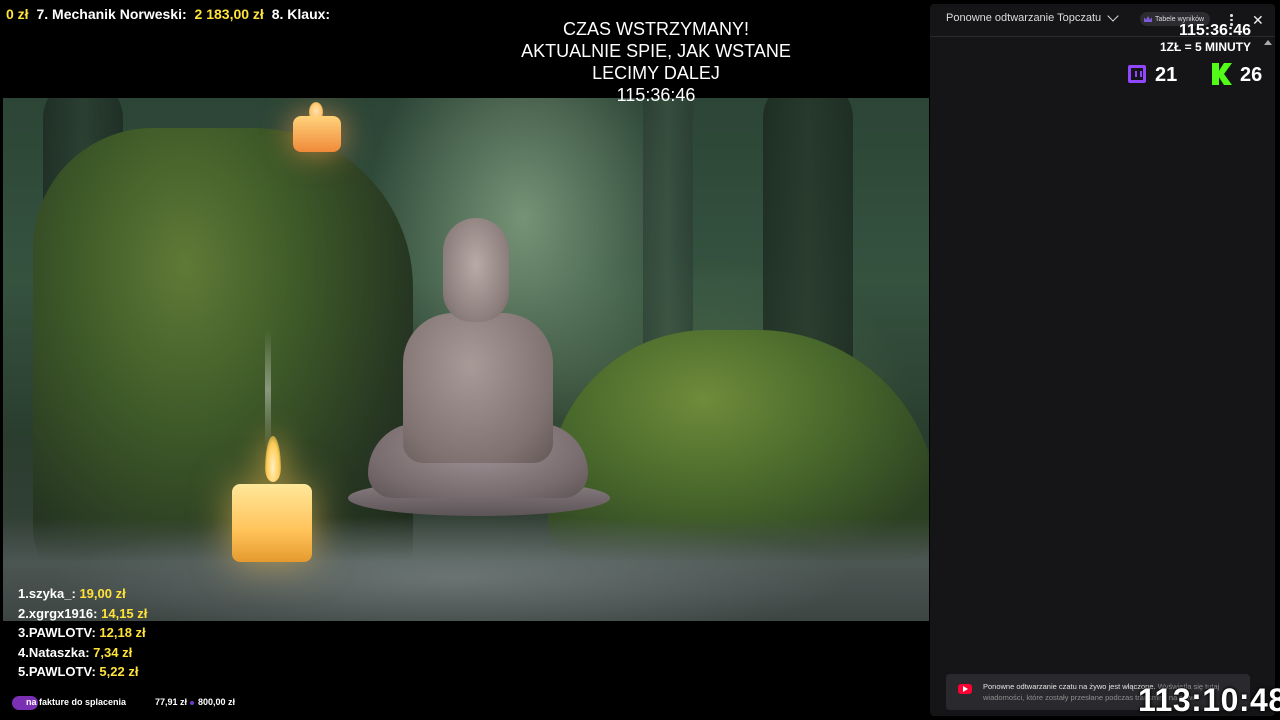 This screenshot has height=720, width=1280. What do you see at coordinates (1024, 18) in the screenshot?
I see `chat-title-label: Ponowne odtwarzanie Topczatu` at bounding box center [1024, 18].